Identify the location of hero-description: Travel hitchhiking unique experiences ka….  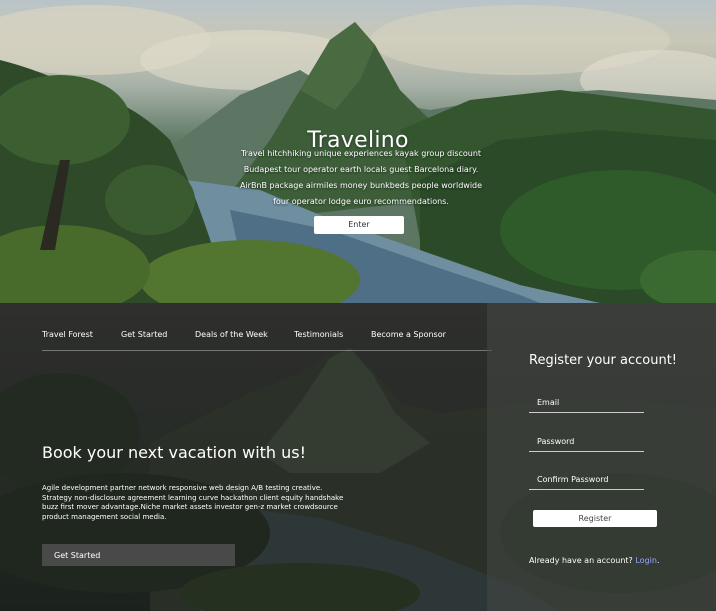
(361, 177).